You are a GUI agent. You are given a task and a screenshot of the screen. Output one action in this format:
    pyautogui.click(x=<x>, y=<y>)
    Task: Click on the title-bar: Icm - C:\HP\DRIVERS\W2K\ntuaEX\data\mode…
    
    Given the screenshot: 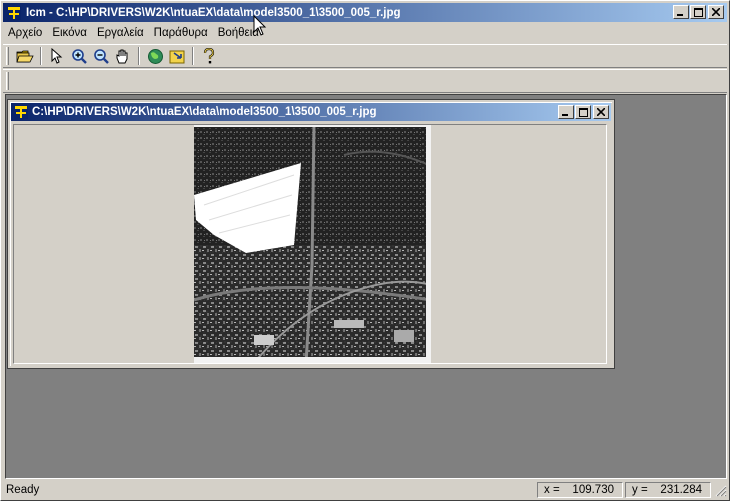 What is the action you would take?
    pyautogui.click(x=365, y=12)
    